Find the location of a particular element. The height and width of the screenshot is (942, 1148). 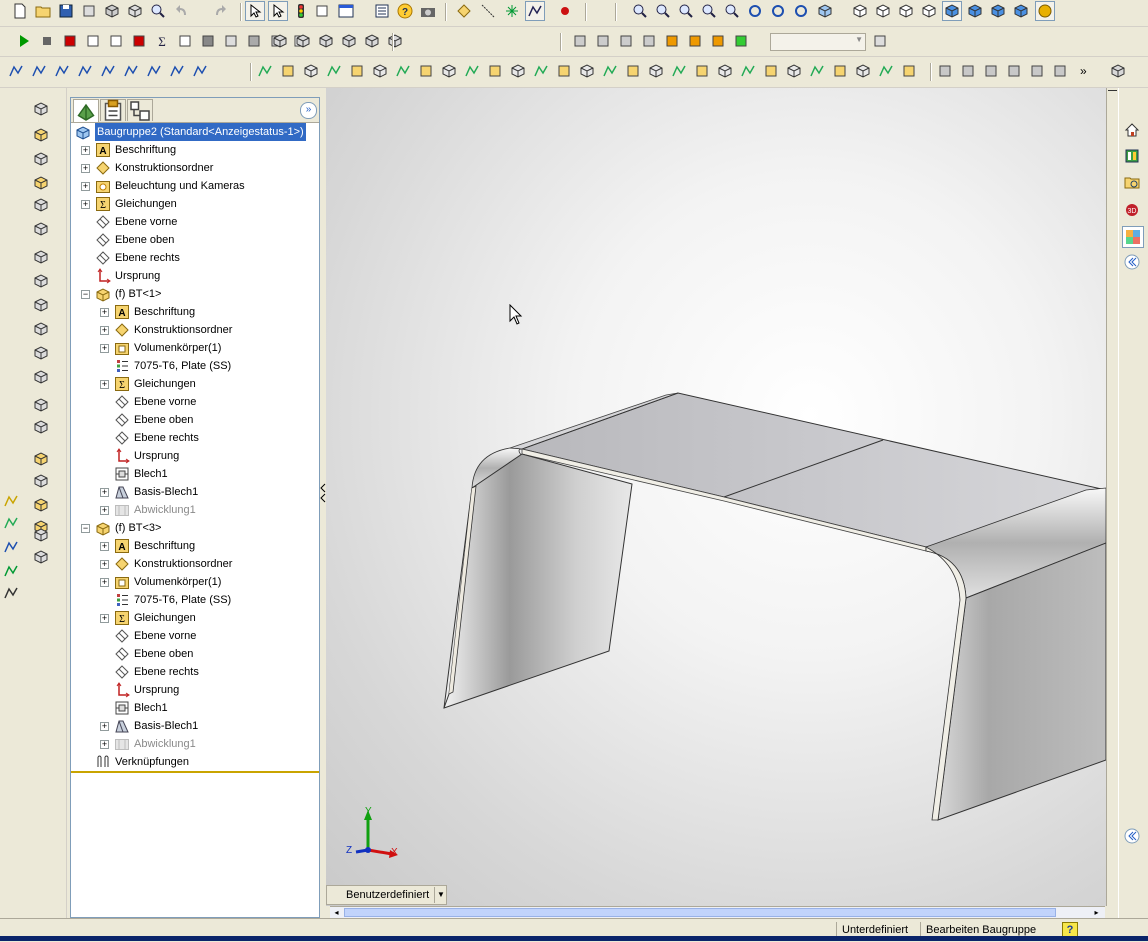

flag-icon is located at coordinates (154, 71).